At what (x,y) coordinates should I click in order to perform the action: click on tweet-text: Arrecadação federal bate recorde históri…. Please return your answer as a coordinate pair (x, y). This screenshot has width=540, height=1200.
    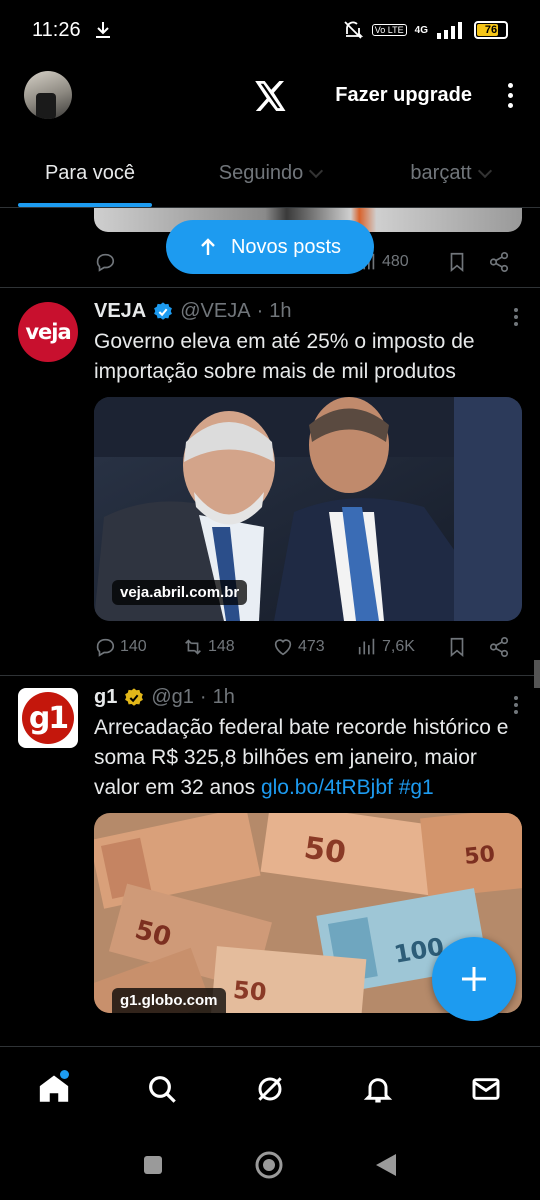
    Looking at the image, I should click on (308, 758).